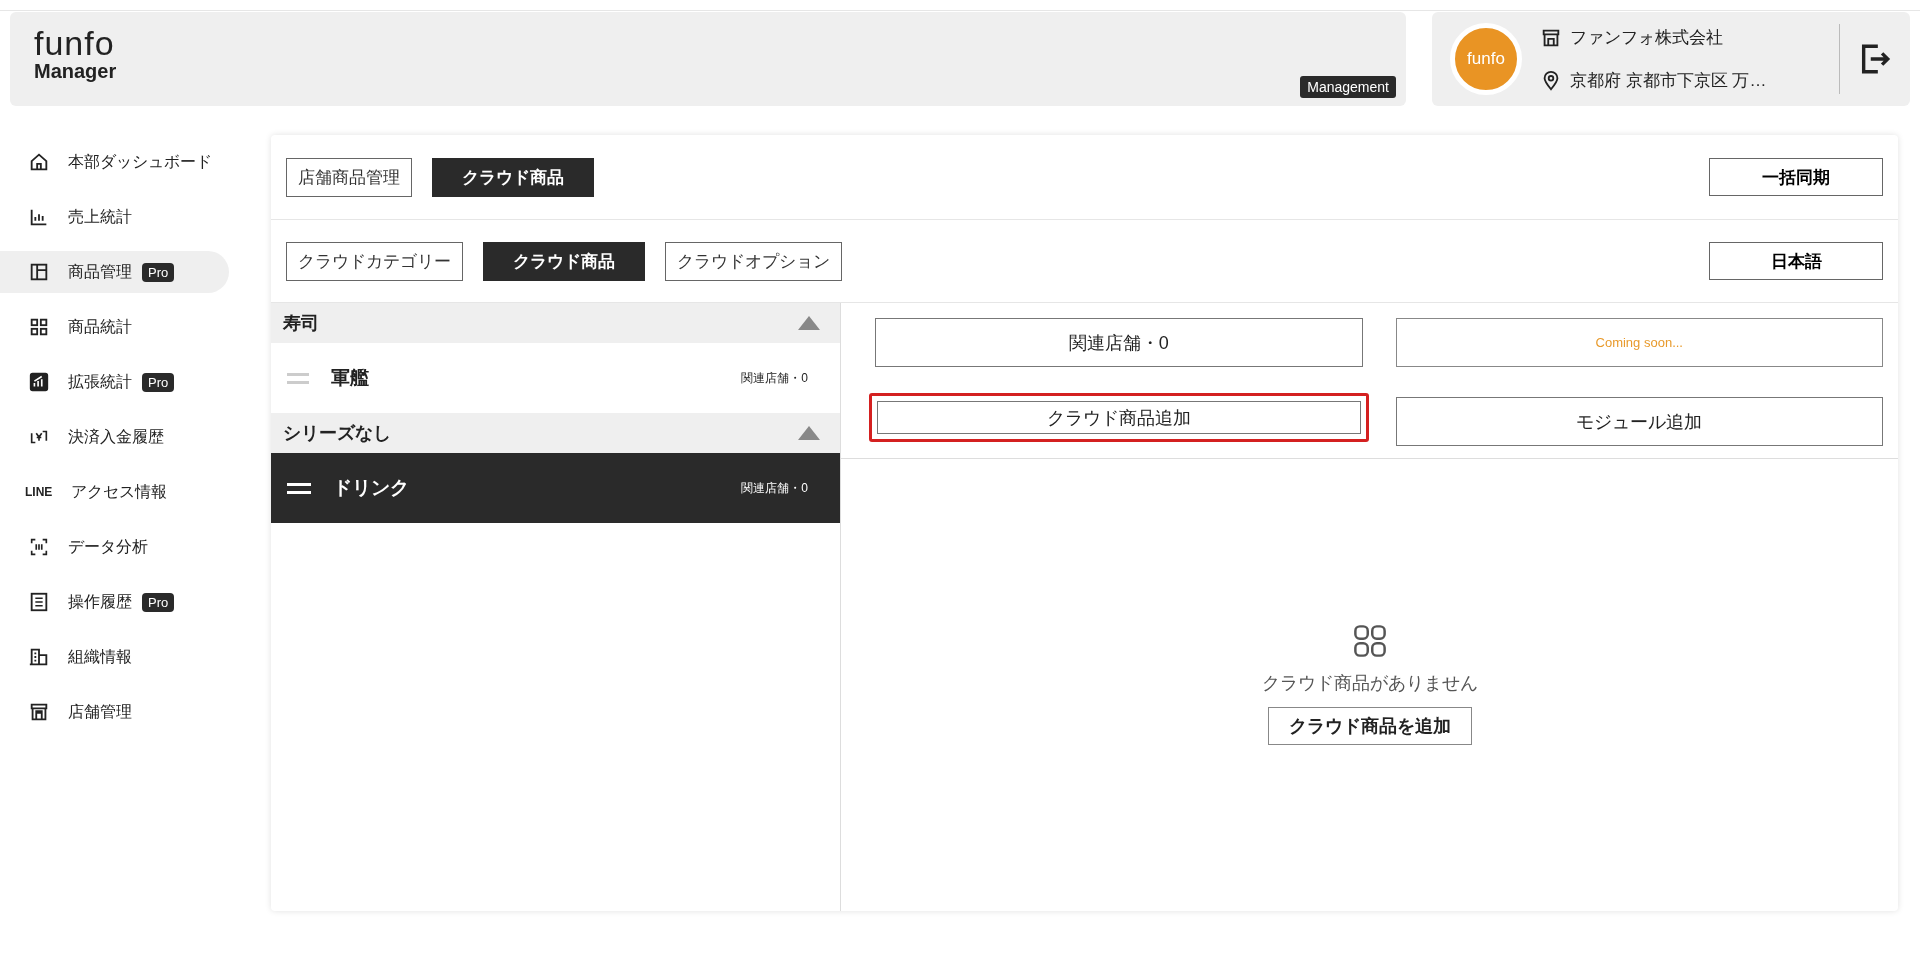  I want to click on empty-message: クラウド商品がありません, so click(1369, 683).